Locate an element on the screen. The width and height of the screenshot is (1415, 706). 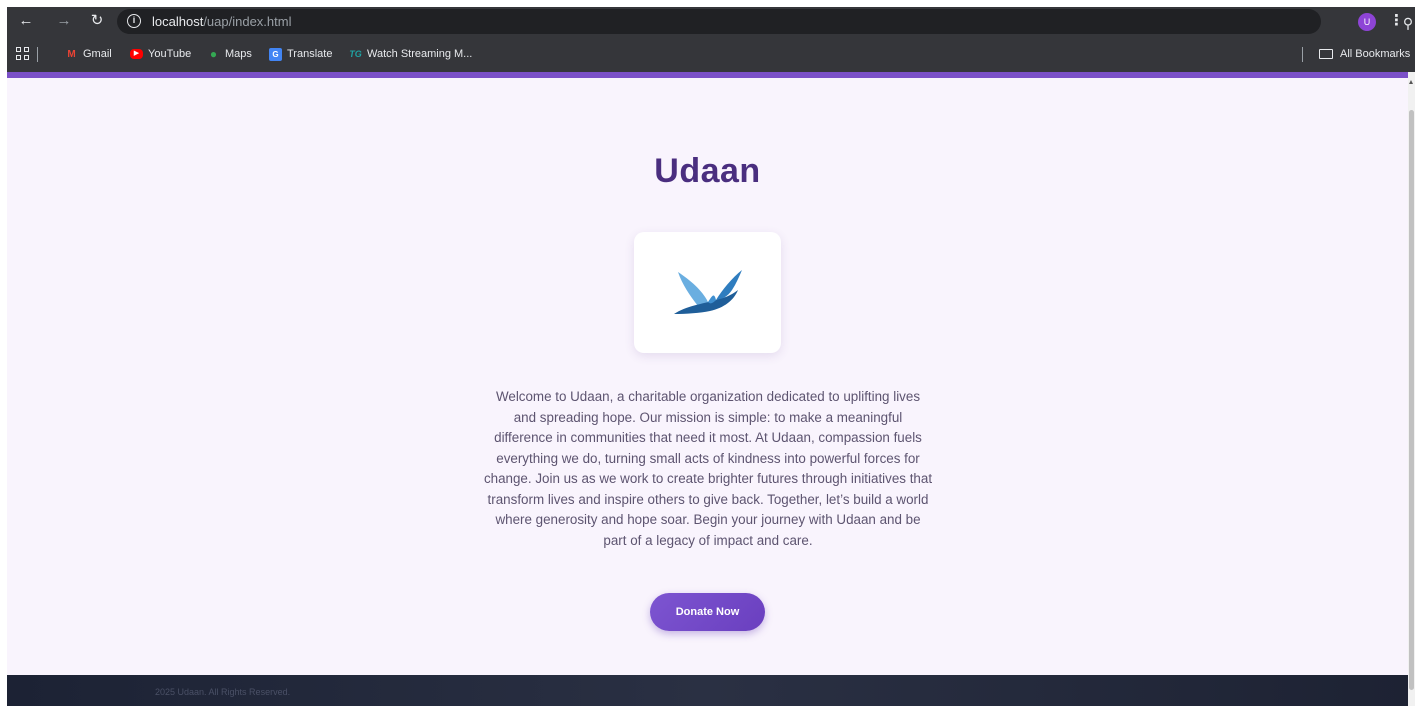
bird-logo-icon is located at coordinates (708, 292).